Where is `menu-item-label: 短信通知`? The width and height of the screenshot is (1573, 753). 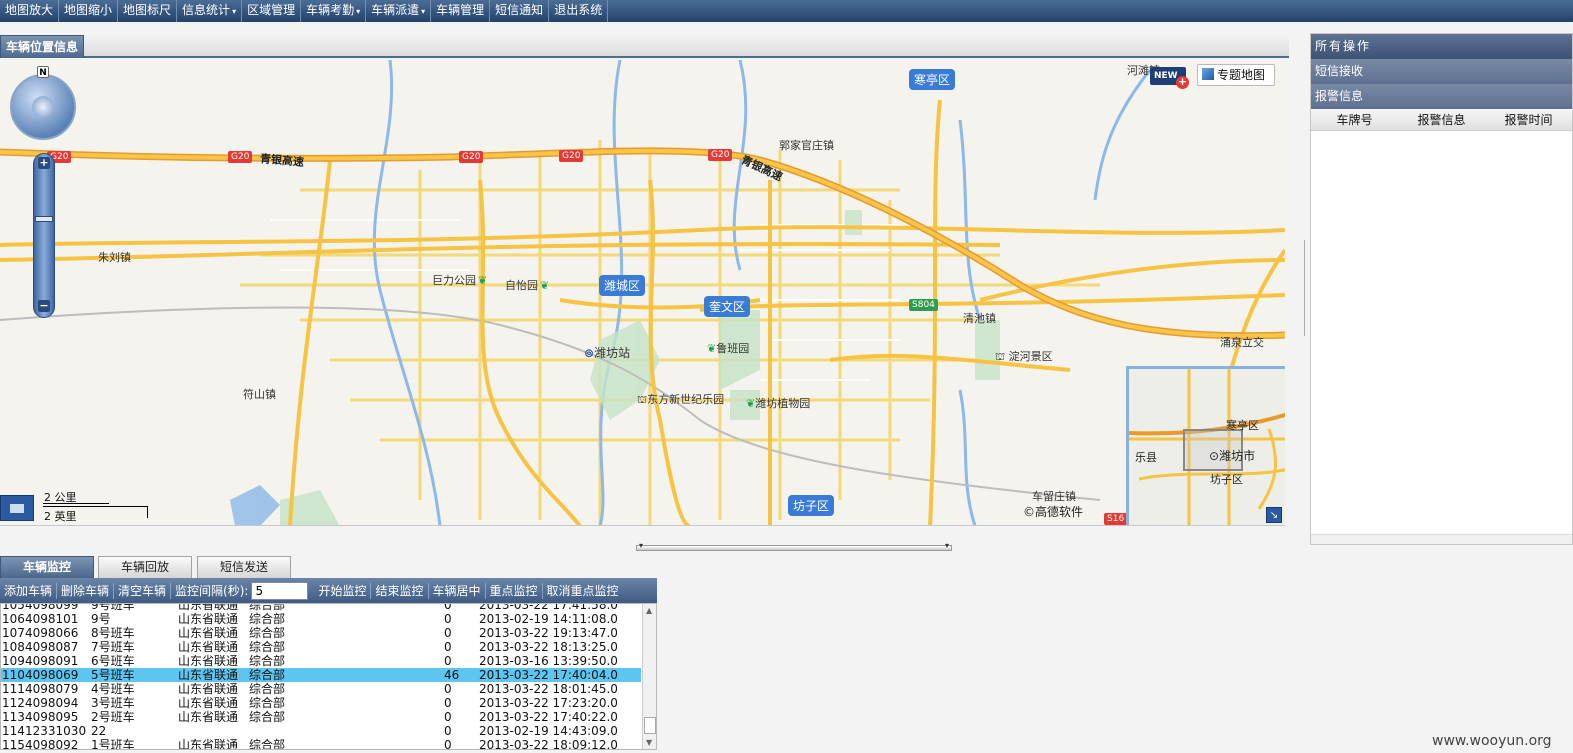
menu-item-label: 短信通知 is located at coordinates (519, 10).